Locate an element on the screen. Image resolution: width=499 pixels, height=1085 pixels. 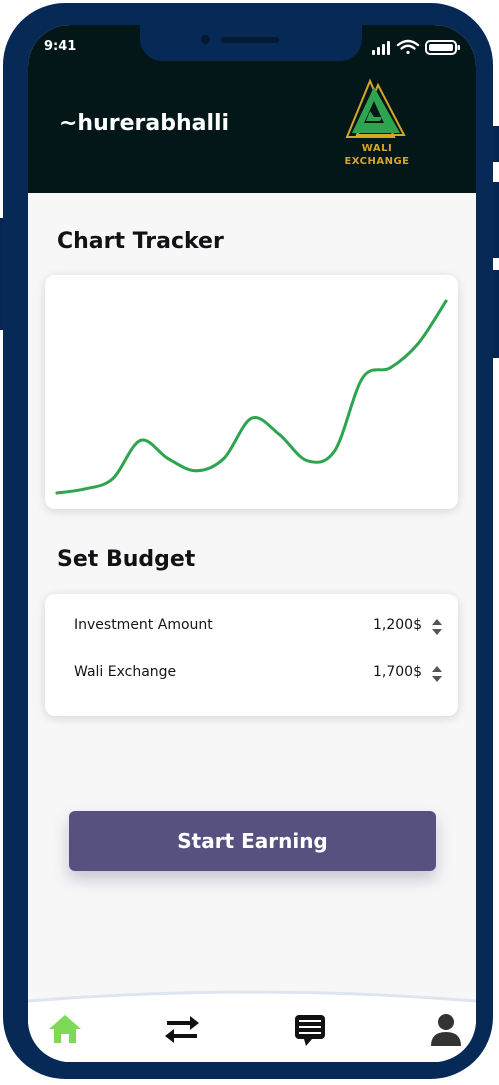
nav-profile is located at coordinates (446, 1029).